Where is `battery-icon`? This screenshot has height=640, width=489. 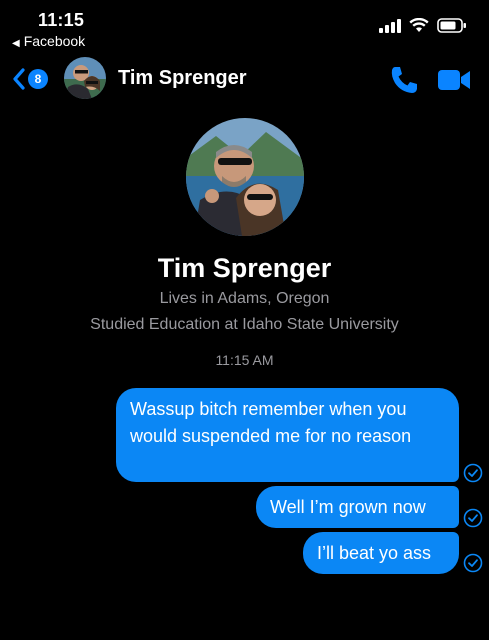 battery-icon is located at coordinates (451, 25).